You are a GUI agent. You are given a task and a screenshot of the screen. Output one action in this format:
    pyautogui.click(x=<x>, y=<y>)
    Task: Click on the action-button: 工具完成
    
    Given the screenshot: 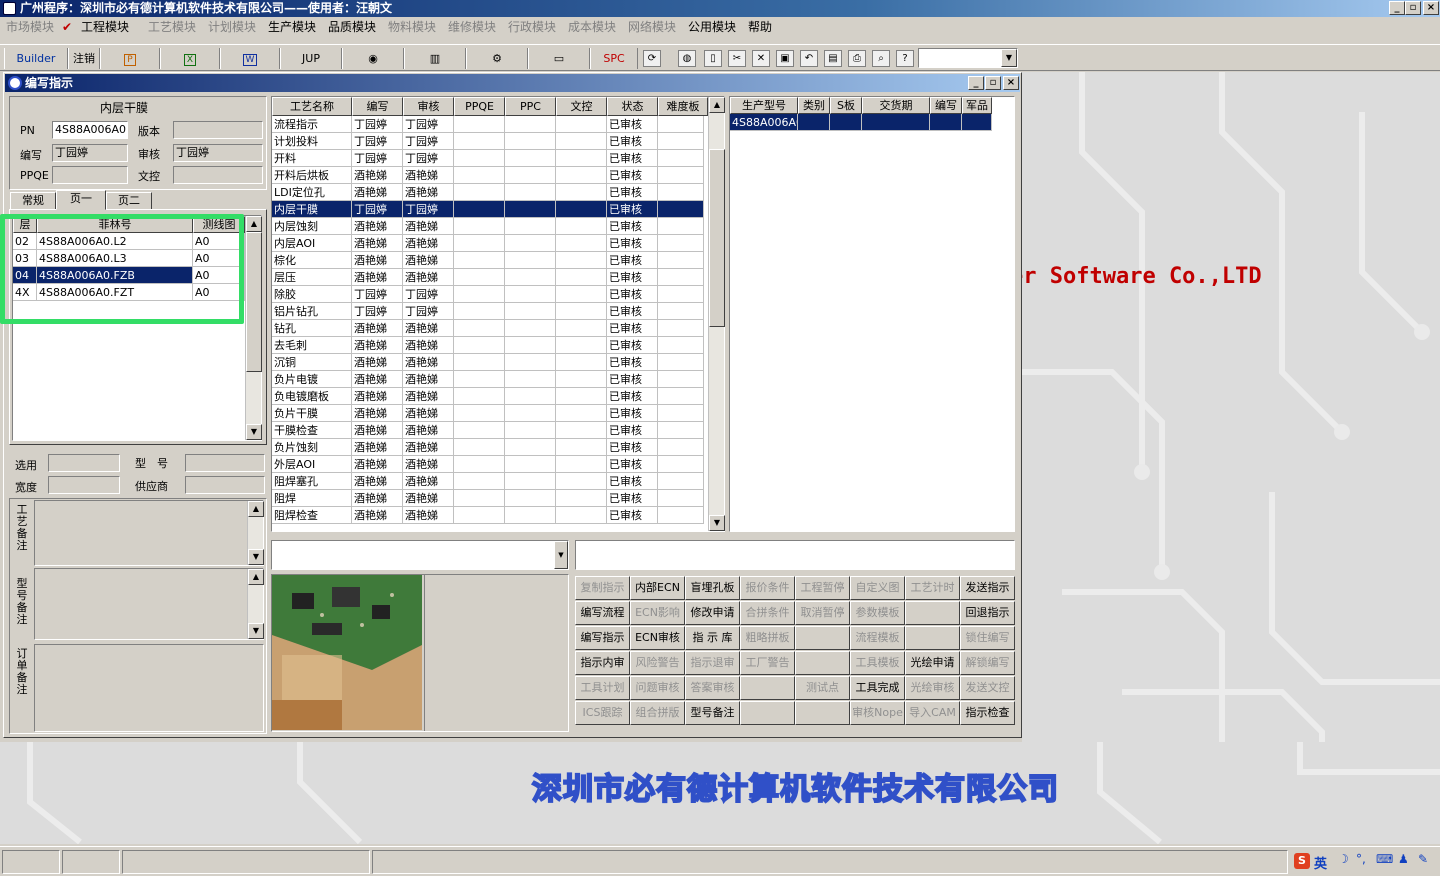 What is the action you would take?
    pyautogui.click(x=877, y=688)
    